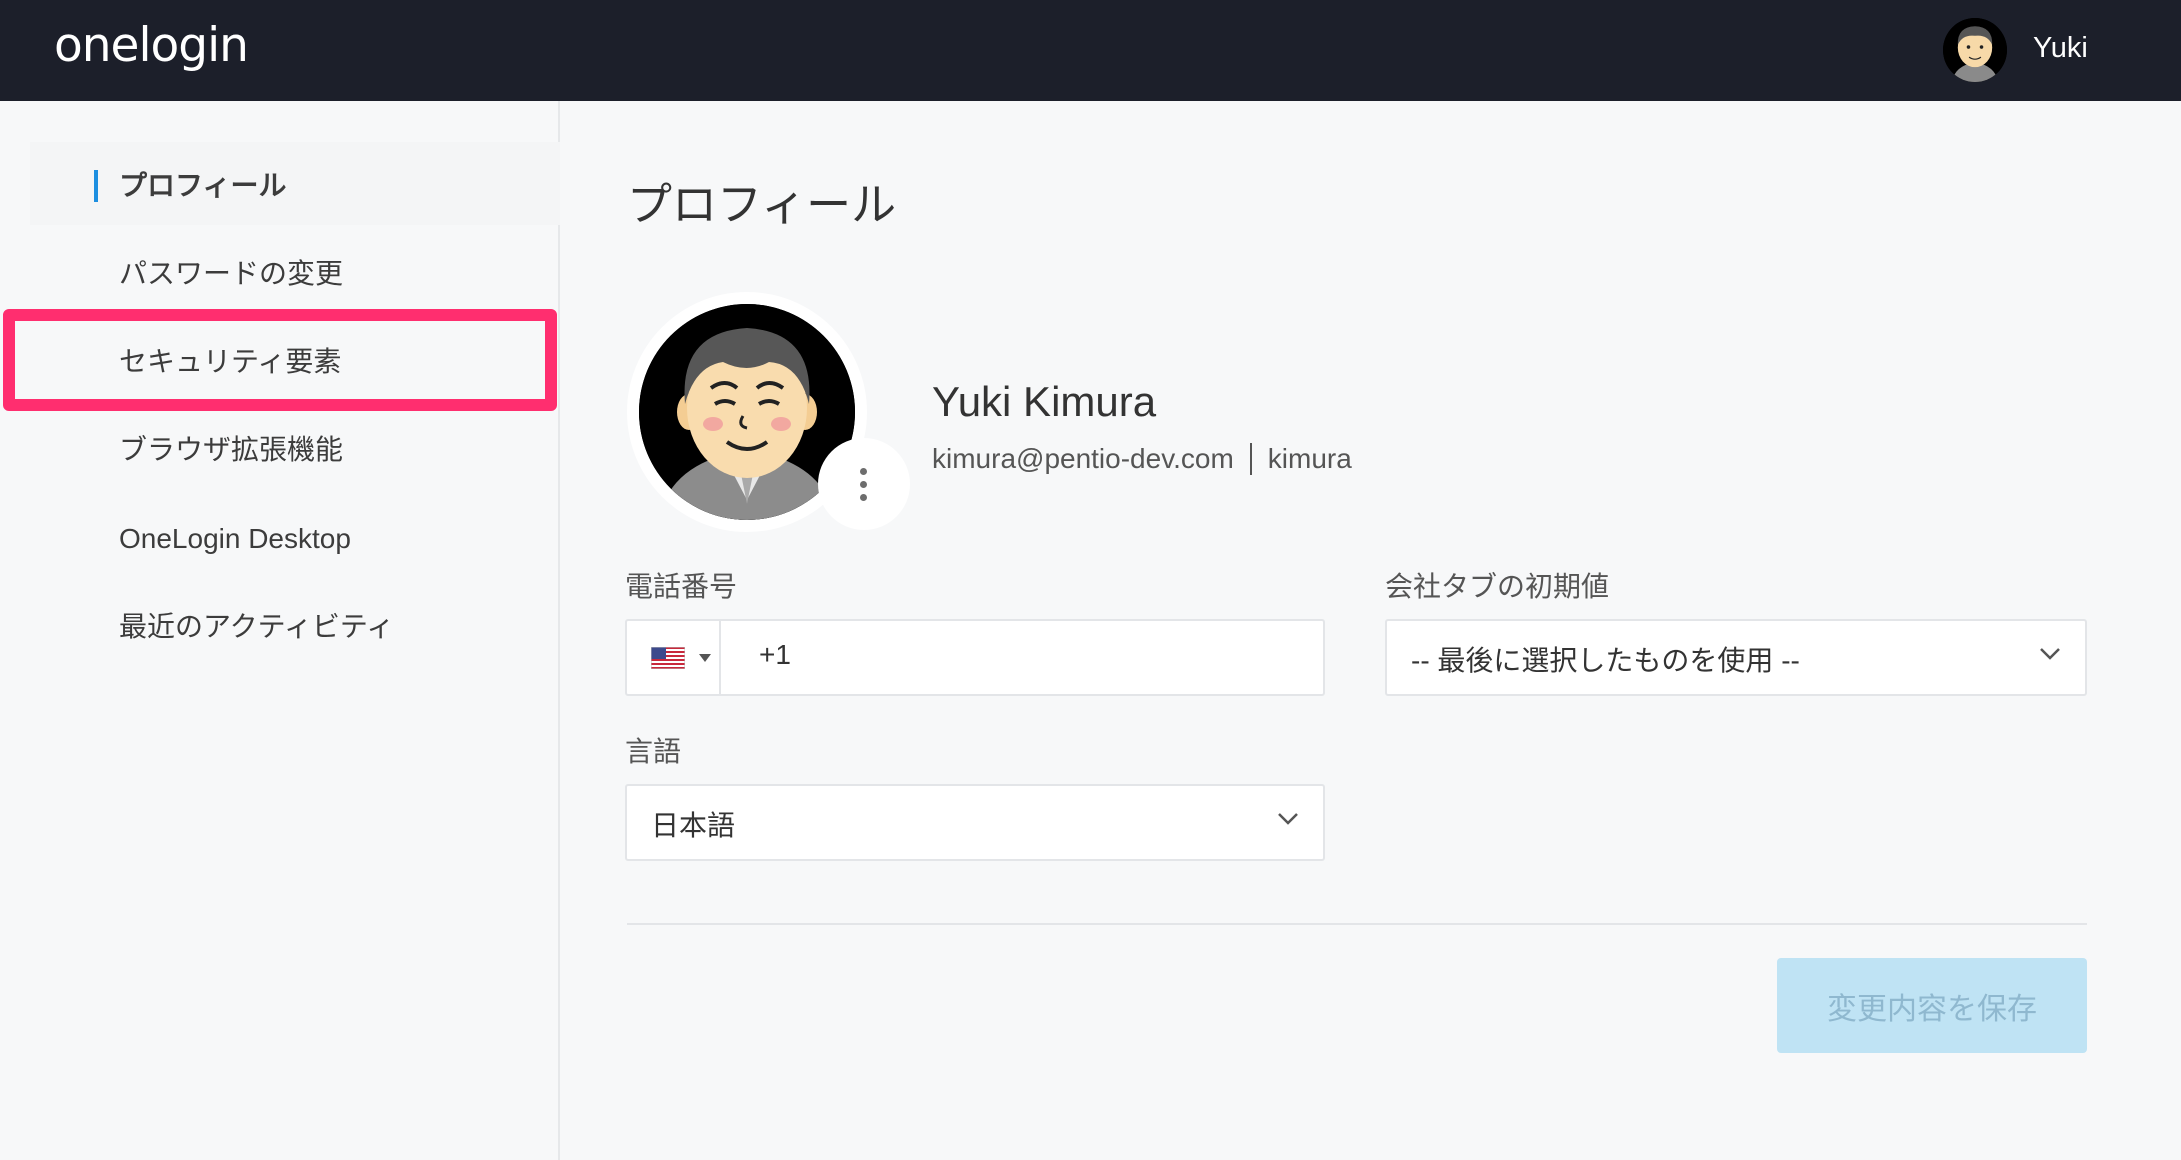 The height and width of the screenshot is (1160, 2181). I want to click on country-code-select, so click(674, 657).